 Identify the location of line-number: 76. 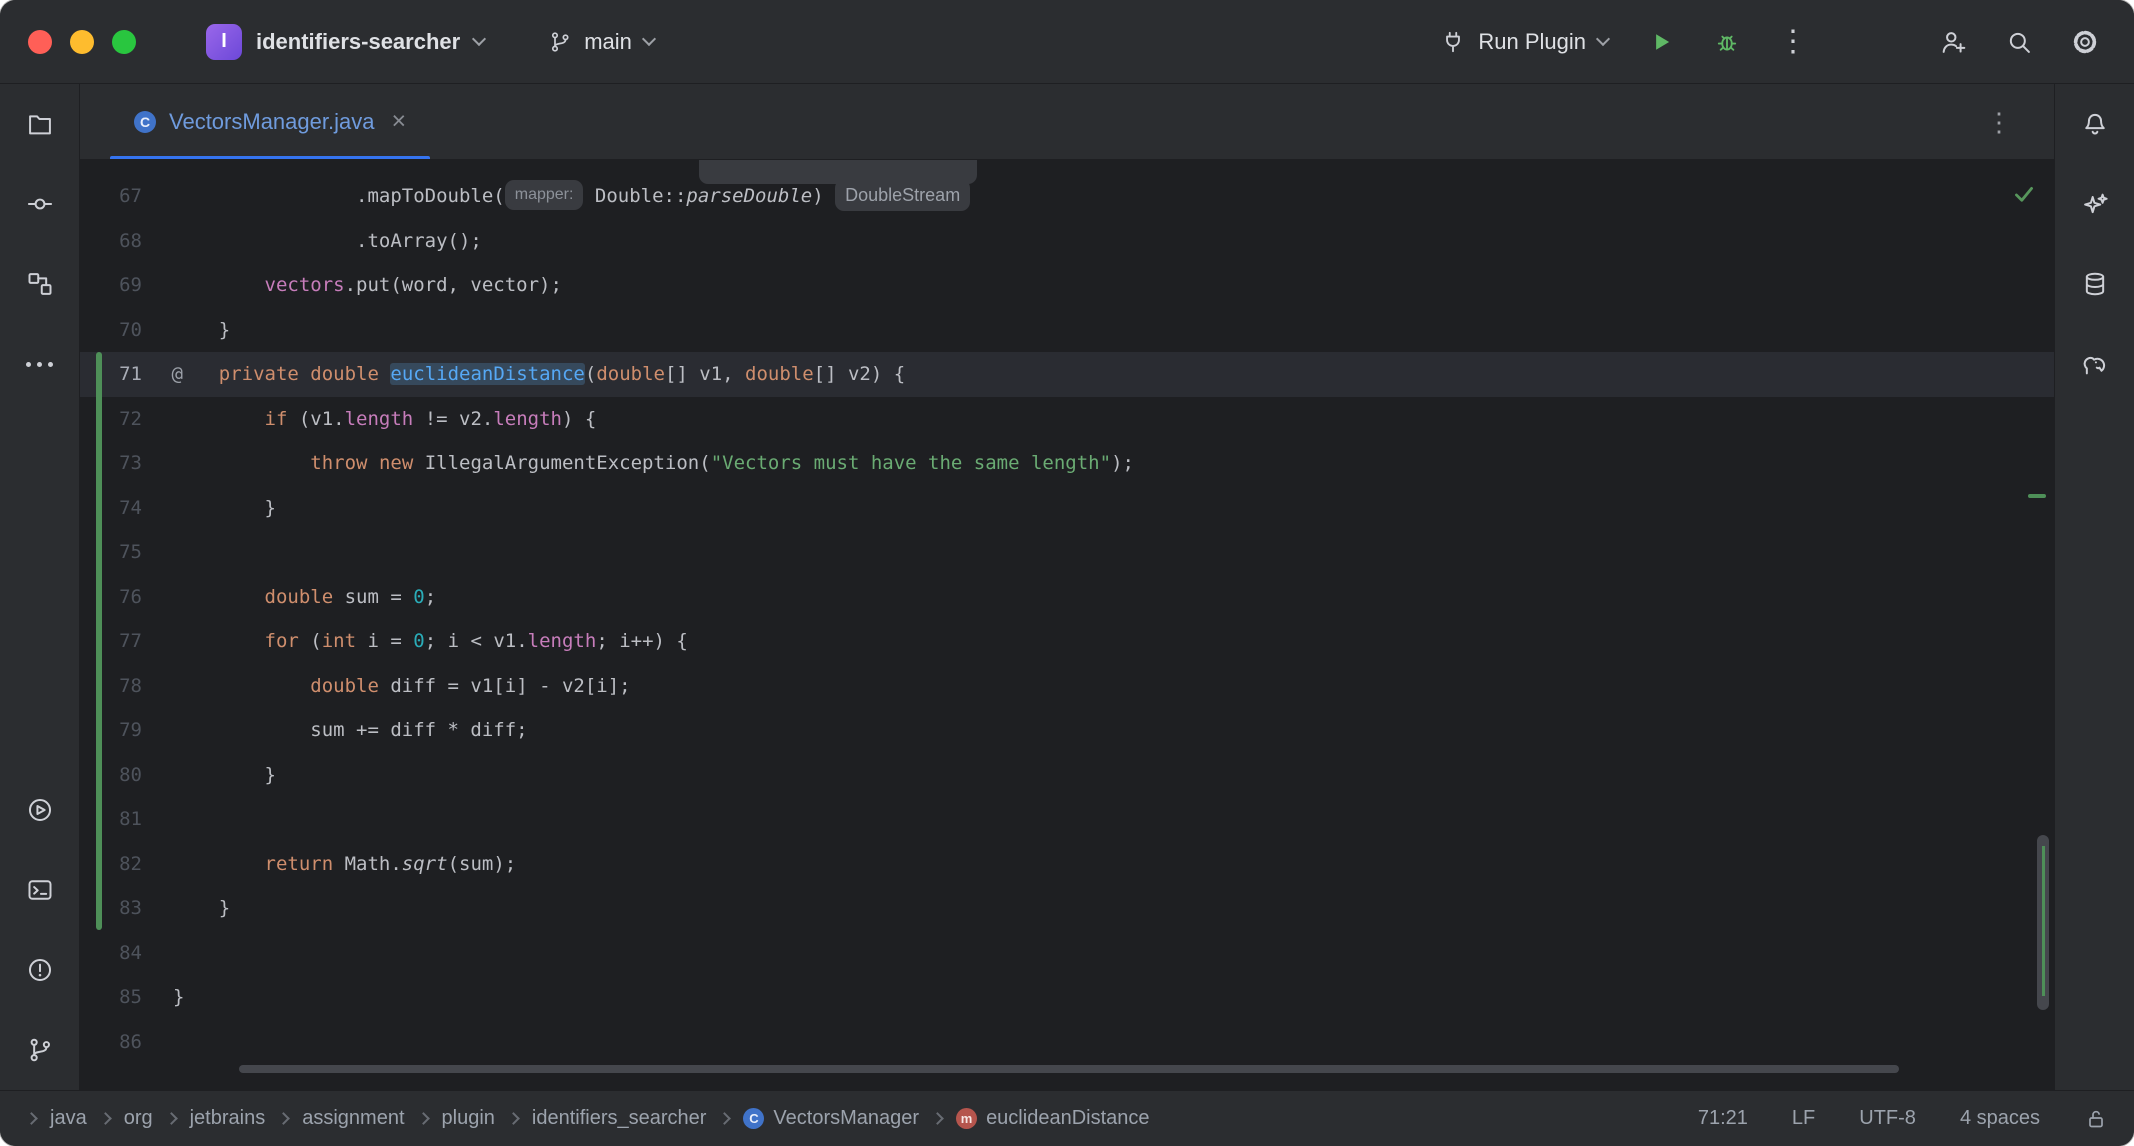
(130, 597).